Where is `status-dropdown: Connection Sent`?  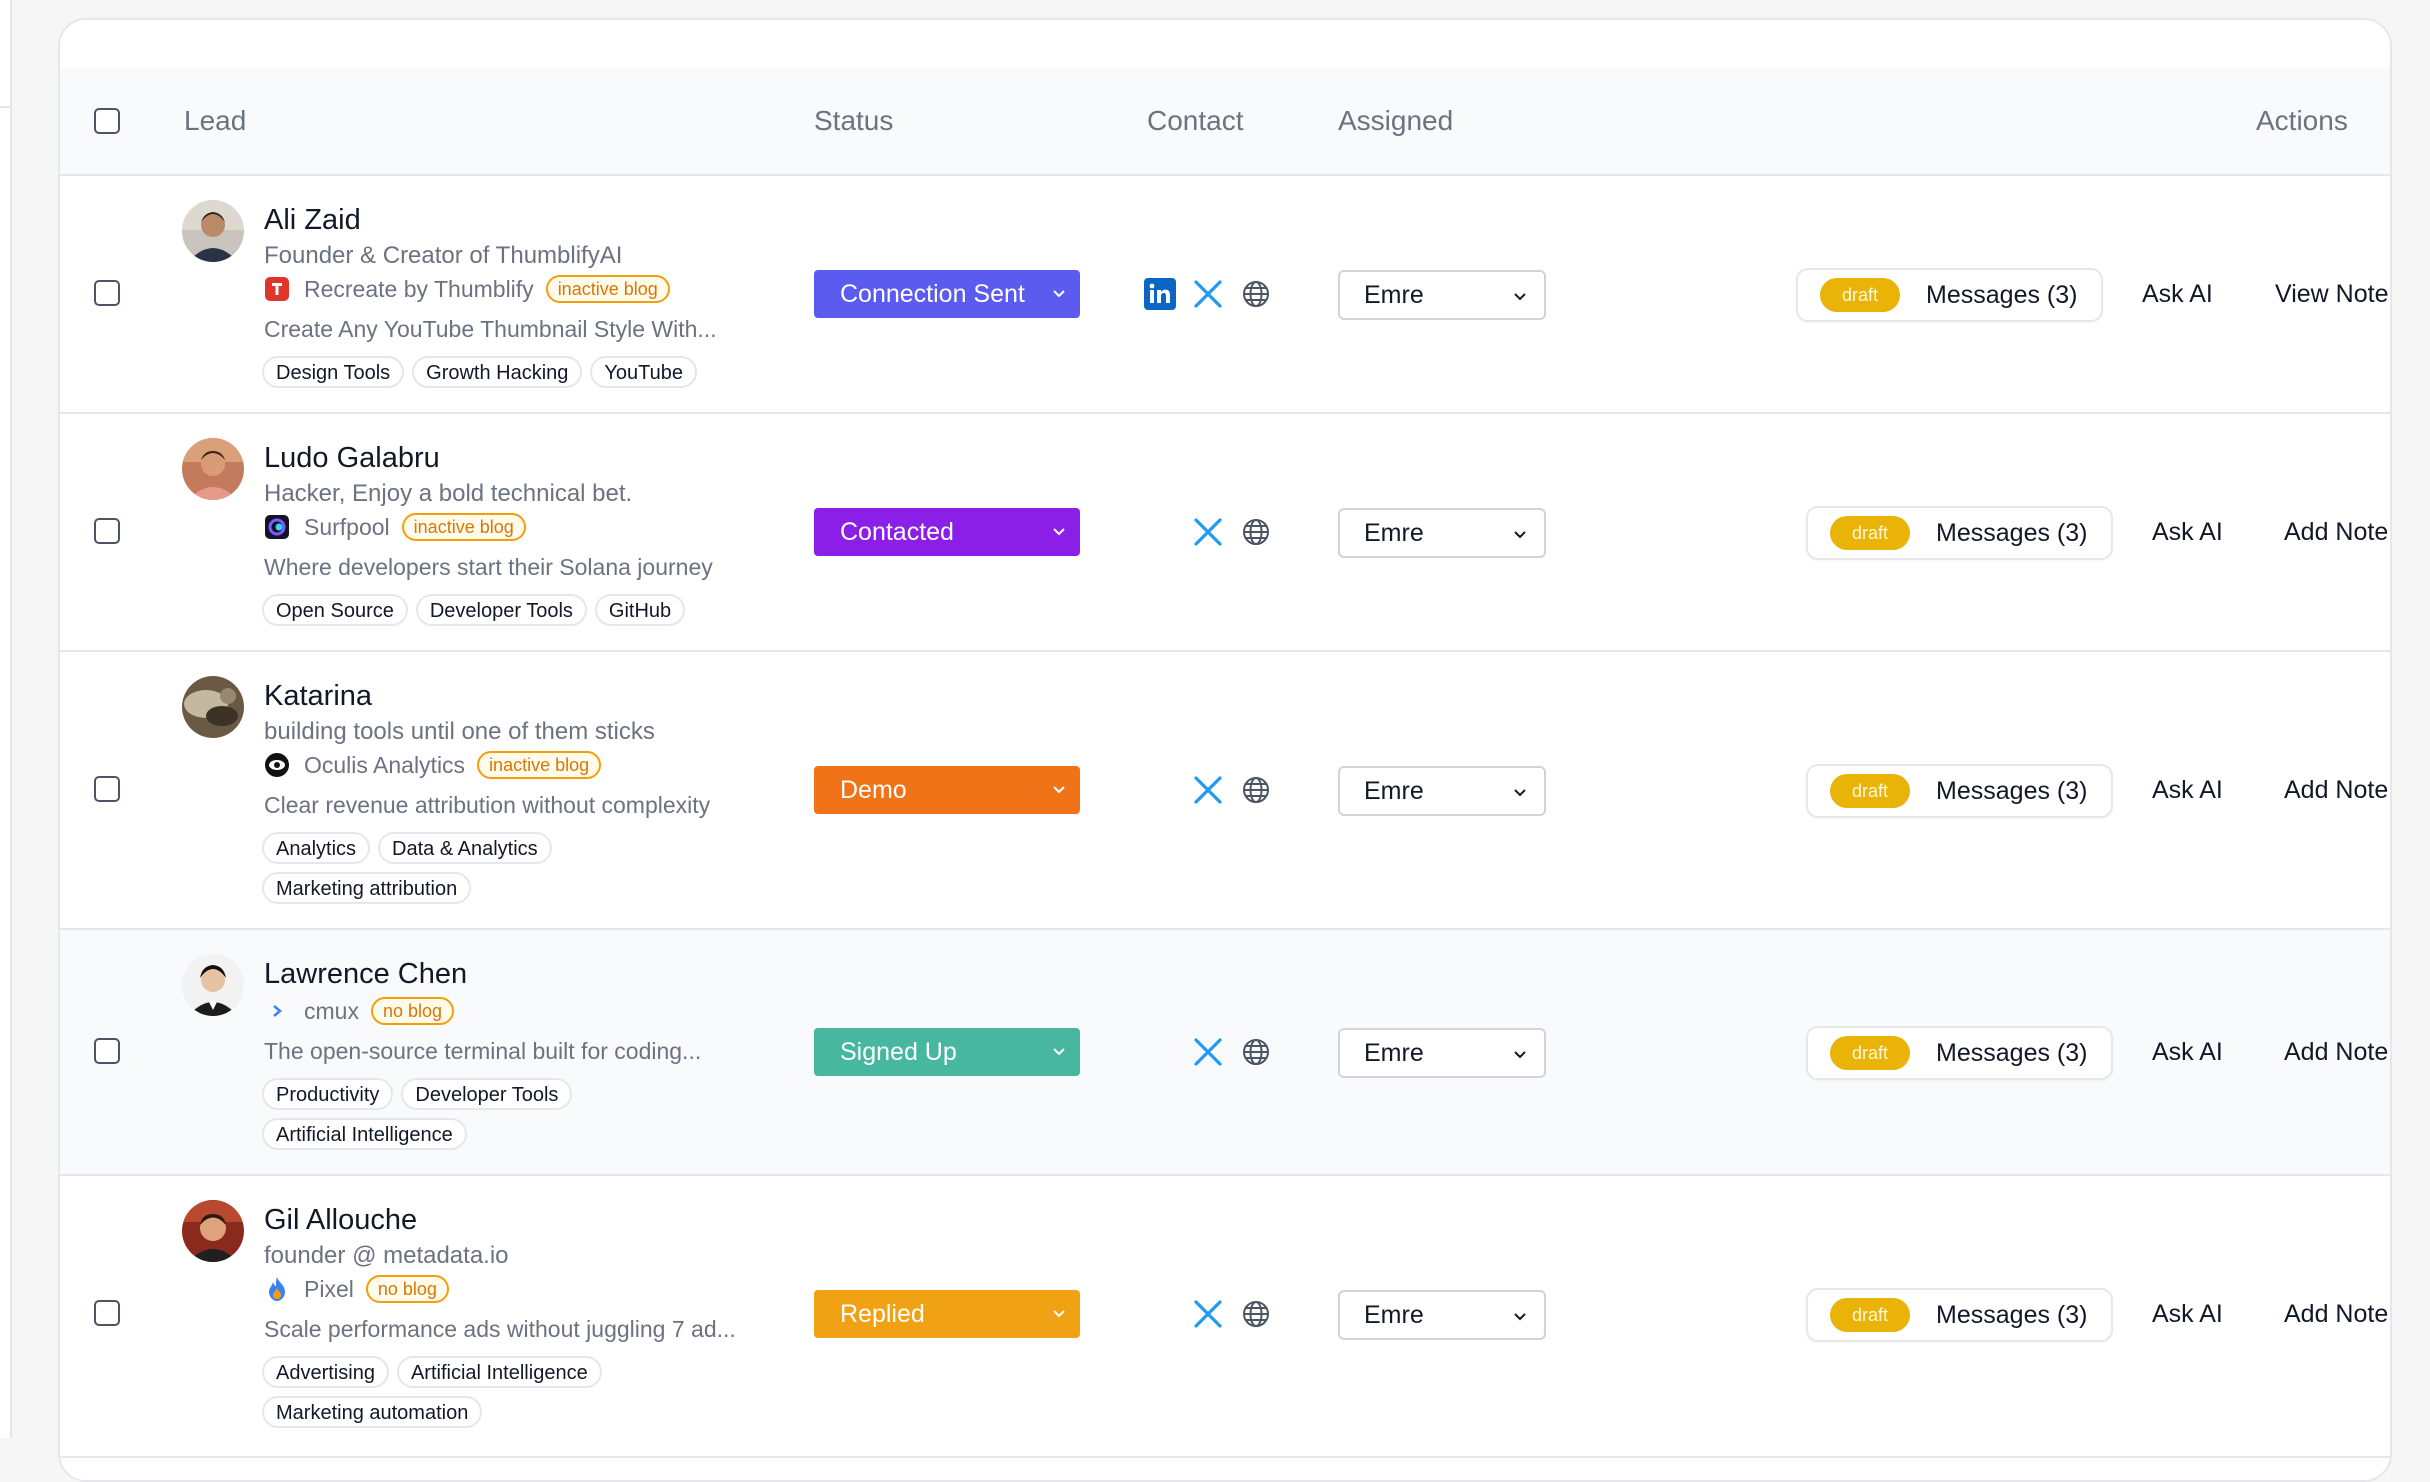 status-dropdown: Connection Sent is located at coordinates (947, 294).